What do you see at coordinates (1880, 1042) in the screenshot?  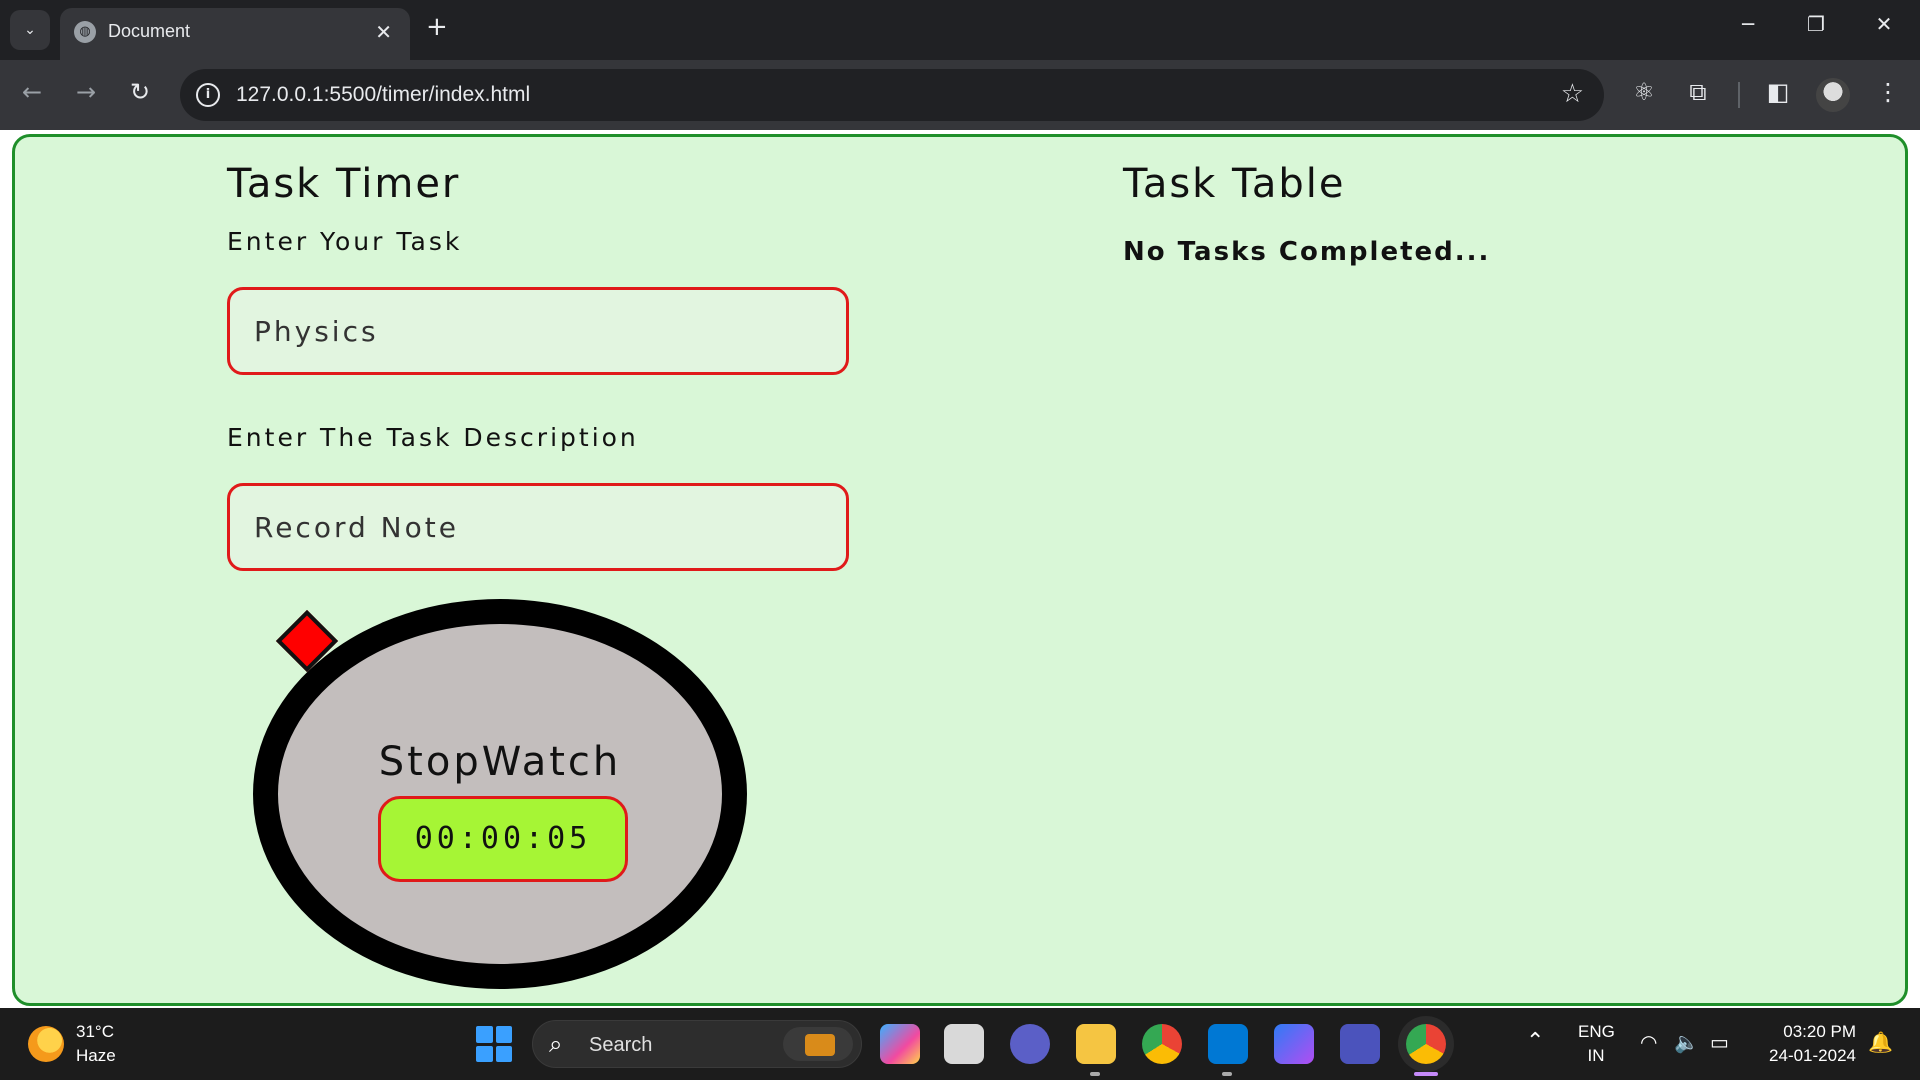 I see `notification-bell-icon: 🔔` at bounding box center [1880, 1042].